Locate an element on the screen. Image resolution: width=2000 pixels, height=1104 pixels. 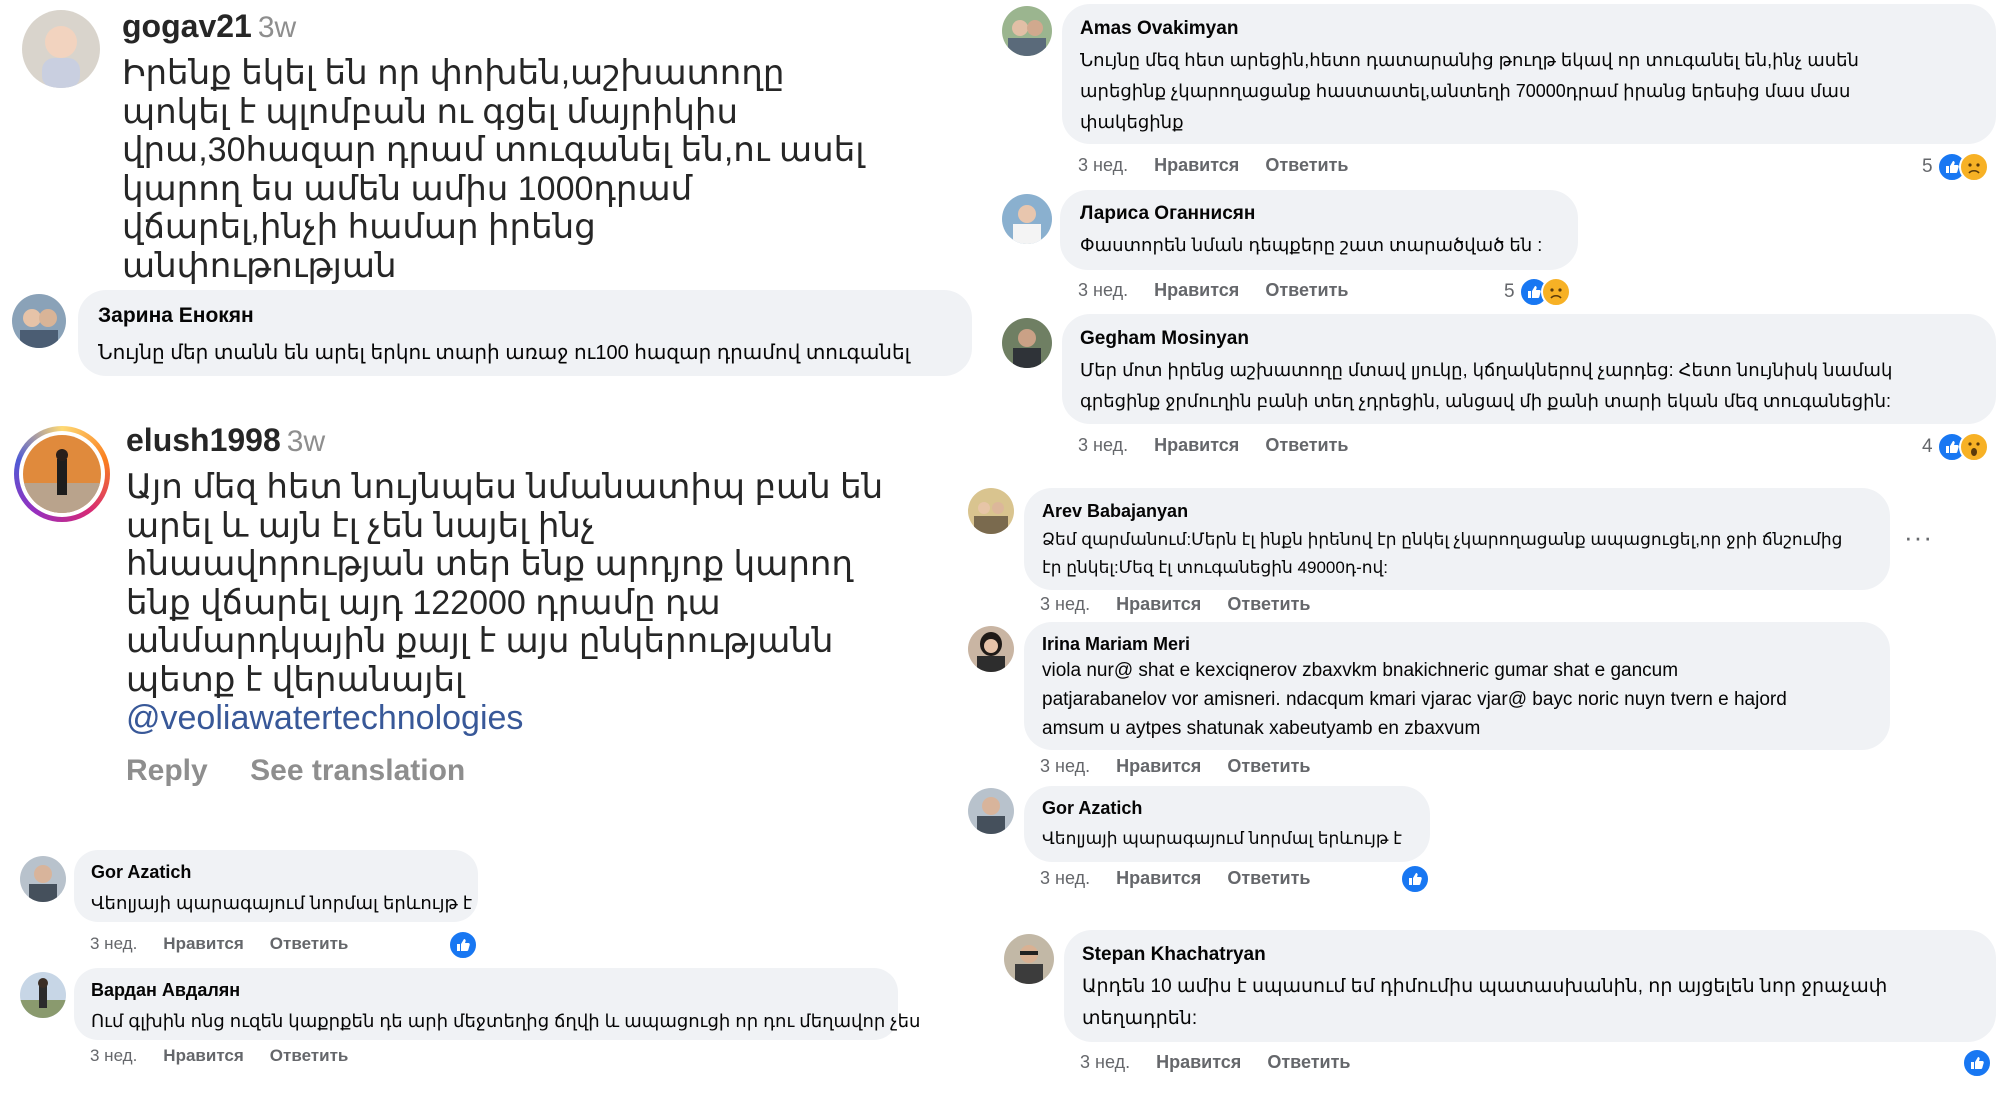
commenter-name: Лариса Оганнисян is located at coordinates (1319, 214).